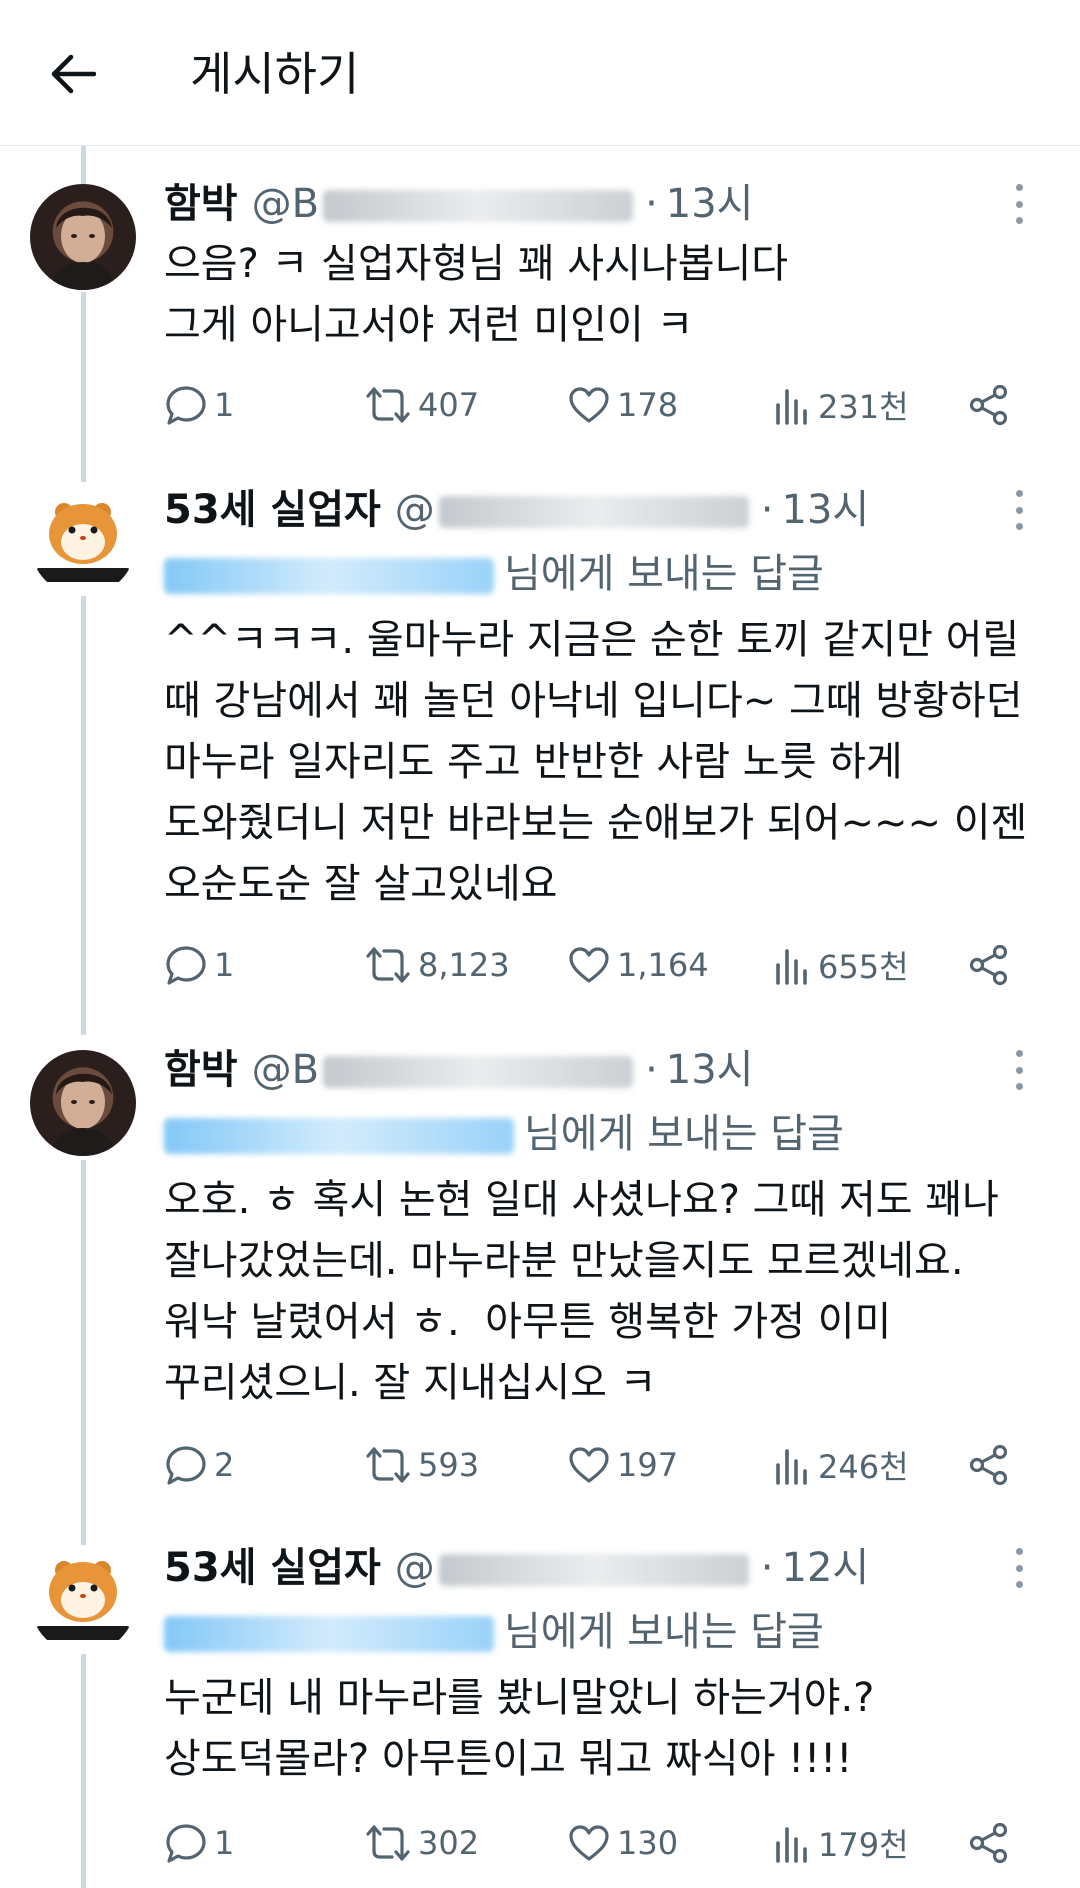 The width and height of the screenshot is (1080, 1888). I want to click on repost-button: 593, so click(421, 1465).